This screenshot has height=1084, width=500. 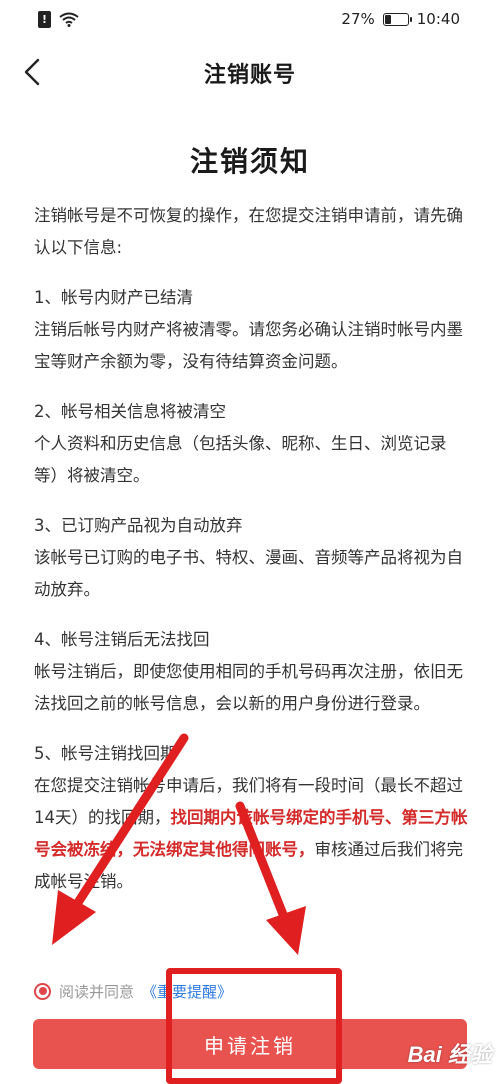 What do you see at coordinates (250, 1044) in the screenshot?
I see `apply-cancel-account-button: 申请注销` at bounding box center [250, 1044].